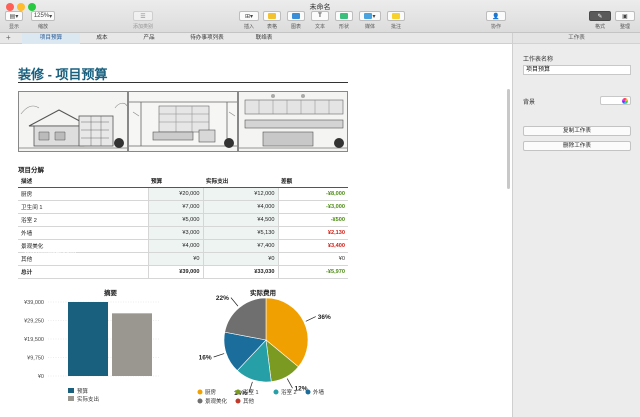 The width and height of the screenshot is (640, 417). What do you see at coordinates (63, 73) in the screenshot?
I see `page-title: 装修 - 项目预算` at bounding box center [63, 73].